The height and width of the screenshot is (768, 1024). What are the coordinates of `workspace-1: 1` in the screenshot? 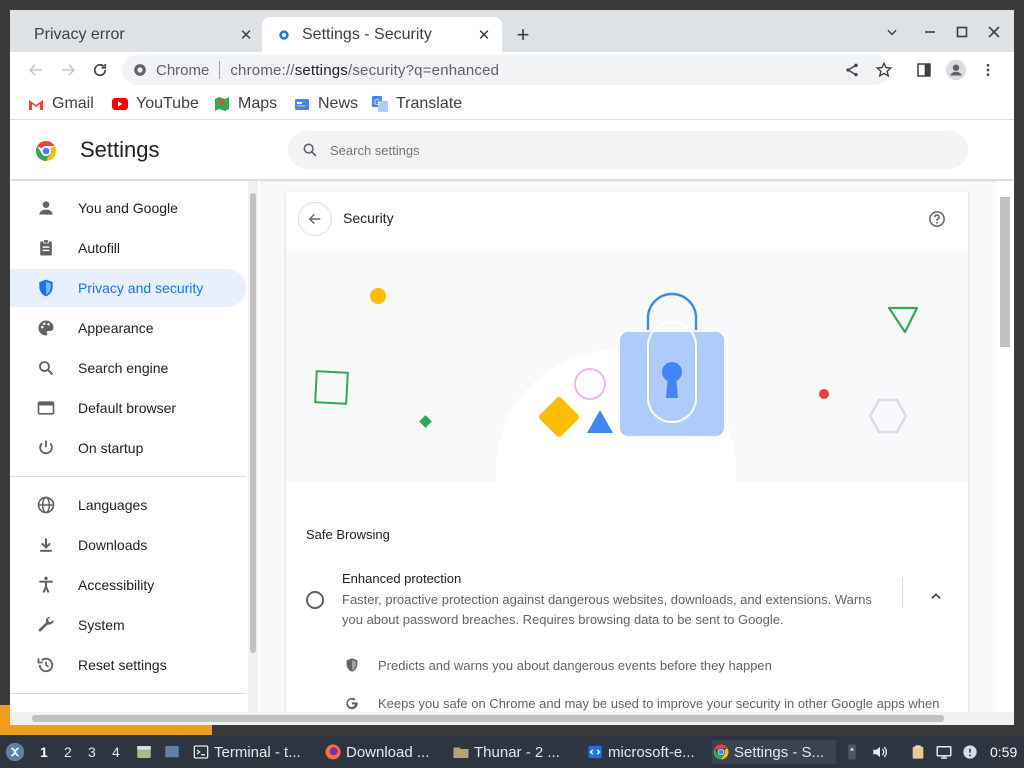 It's located at (44, 752).